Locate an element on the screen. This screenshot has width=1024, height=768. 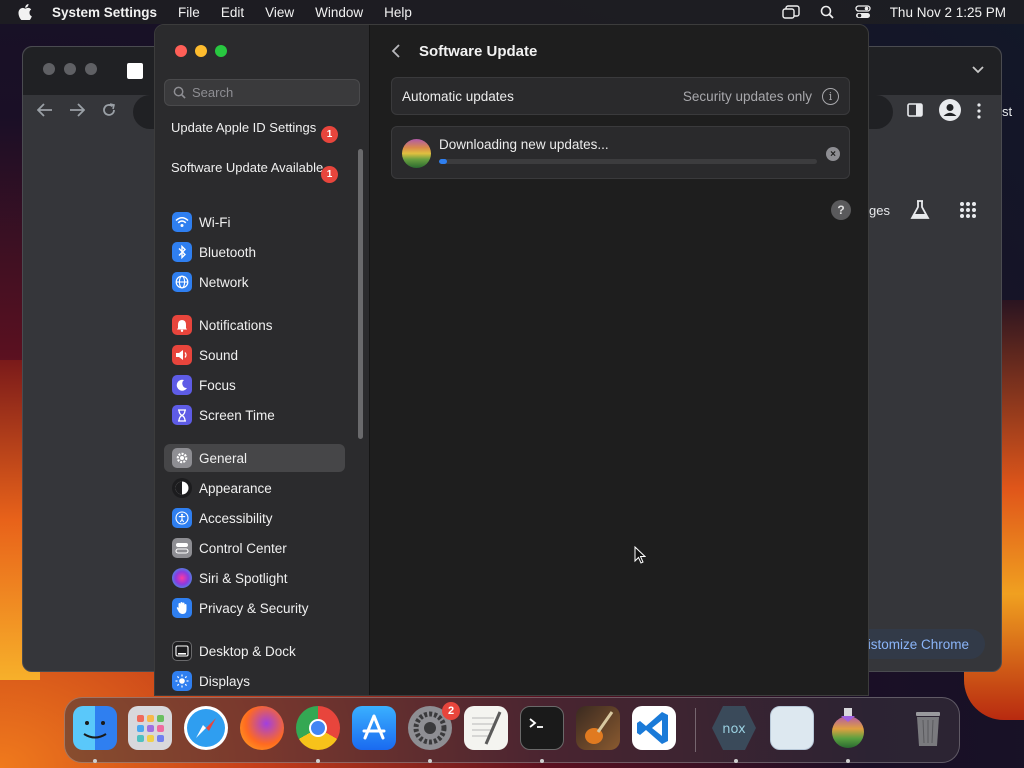
dock-macos-installer-icon is located at coordinates (848, 728).